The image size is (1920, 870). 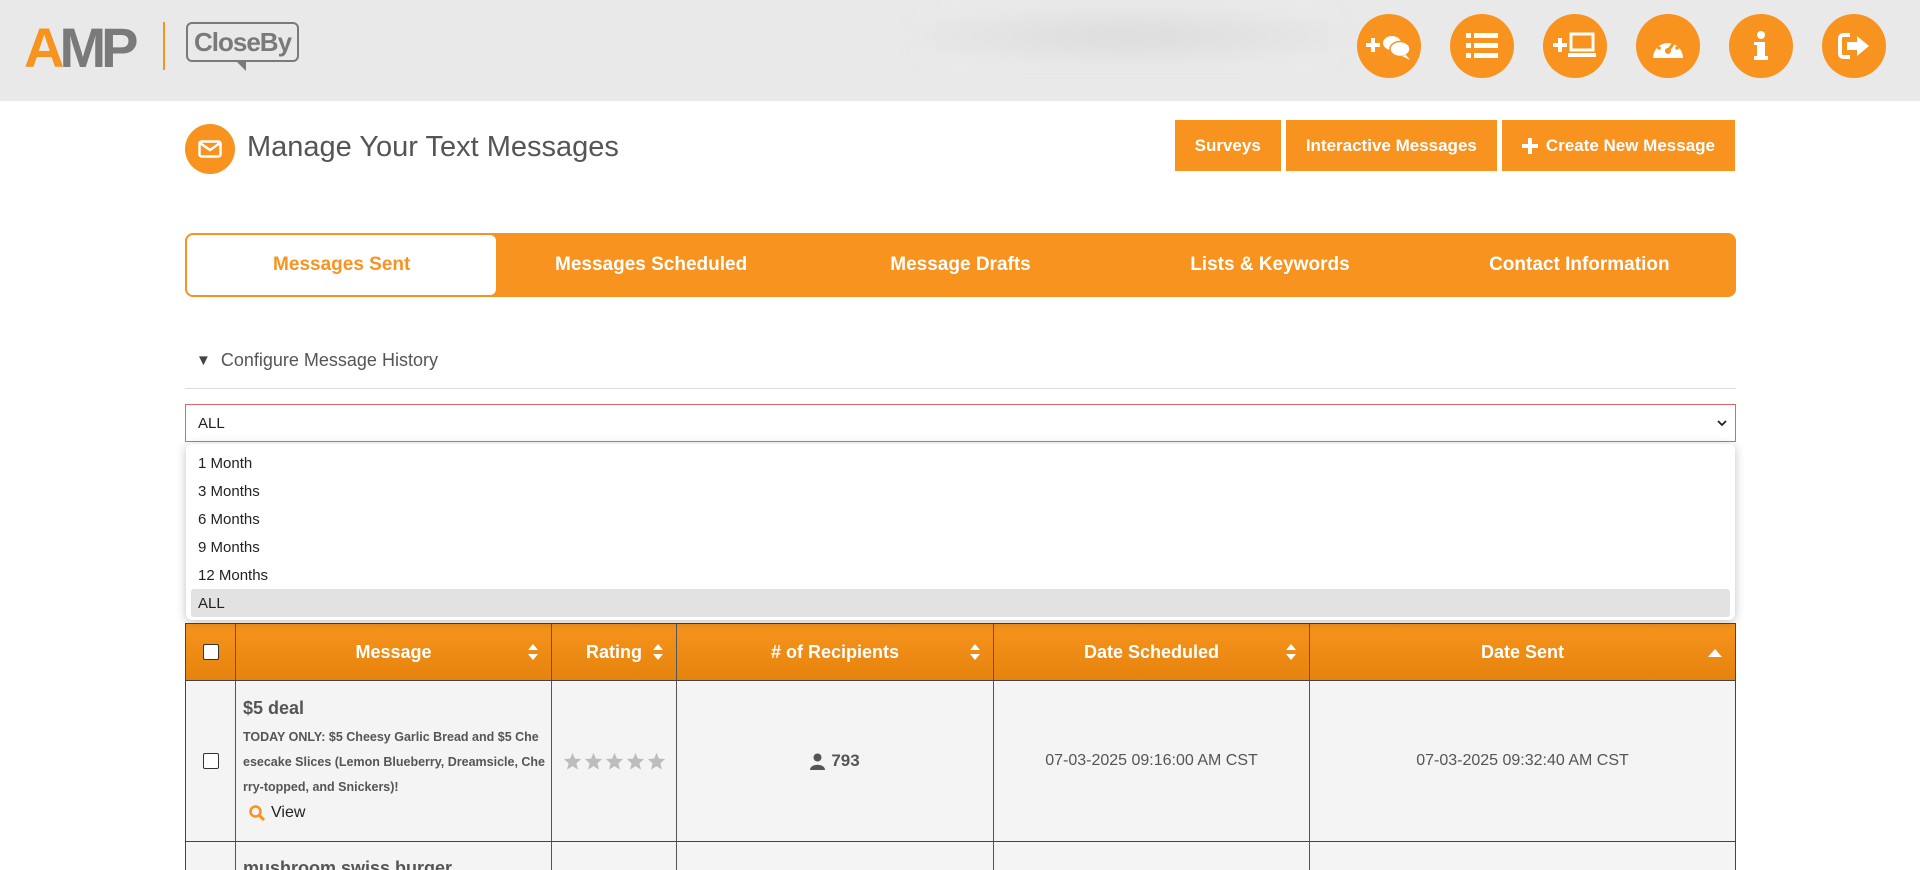 I want to click on dashboard-button, so click(x=1668, y=46).